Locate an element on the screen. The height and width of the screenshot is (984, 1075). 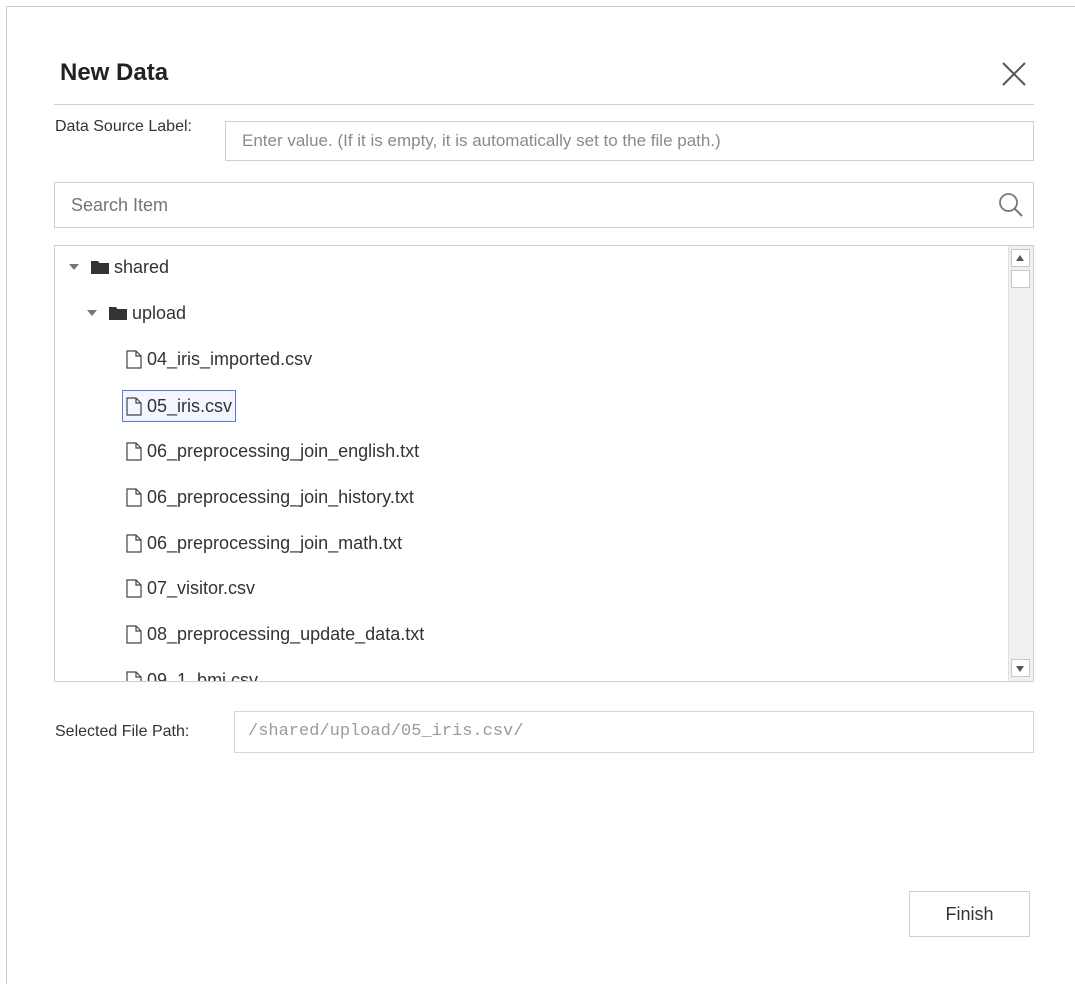
tree-scrollbar is located at coordinates (1020, 463).